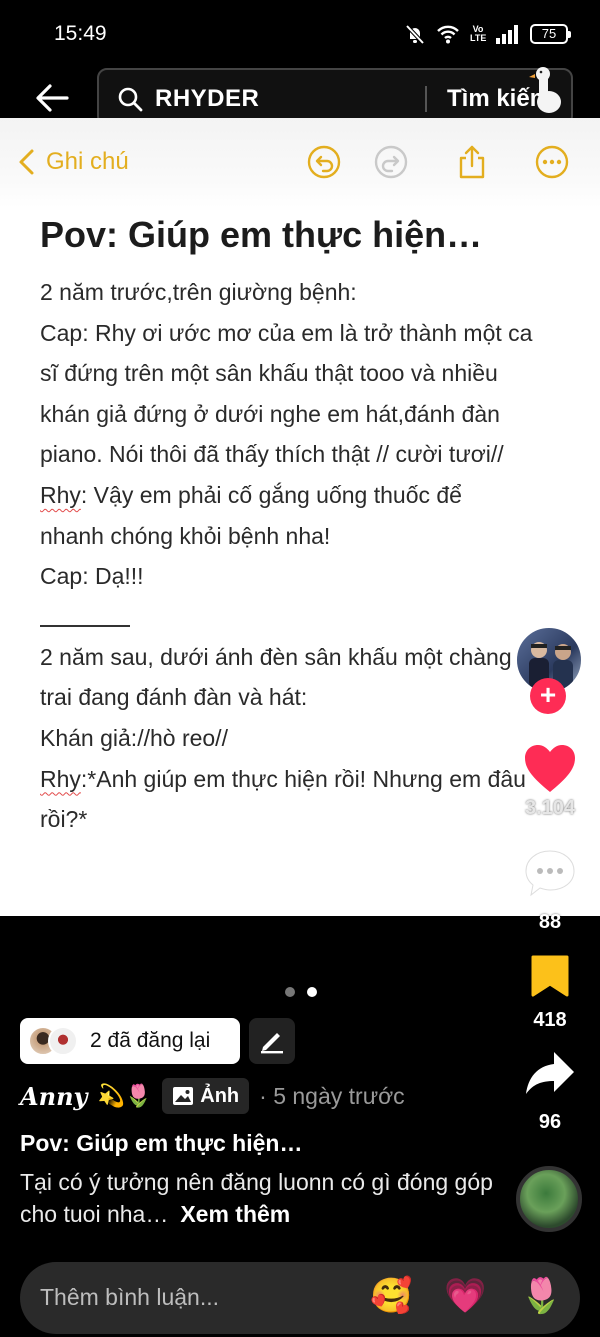 This screenshot has width=600, height=1337. What do you see at coordinates (324, 162) in the screenshot?
I see `undo-icon` at bounding box center [324, 162].